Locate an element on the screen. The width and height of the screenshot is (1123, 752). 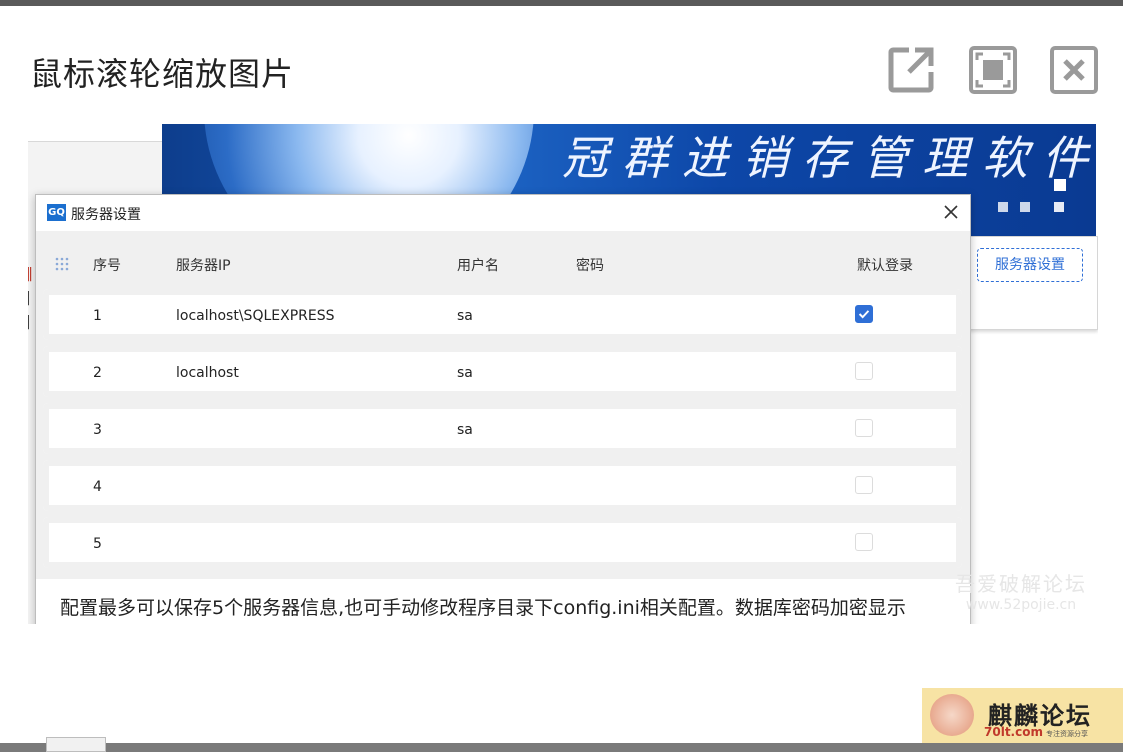
table-row: 3 sa is located at coordinates (502, 428).